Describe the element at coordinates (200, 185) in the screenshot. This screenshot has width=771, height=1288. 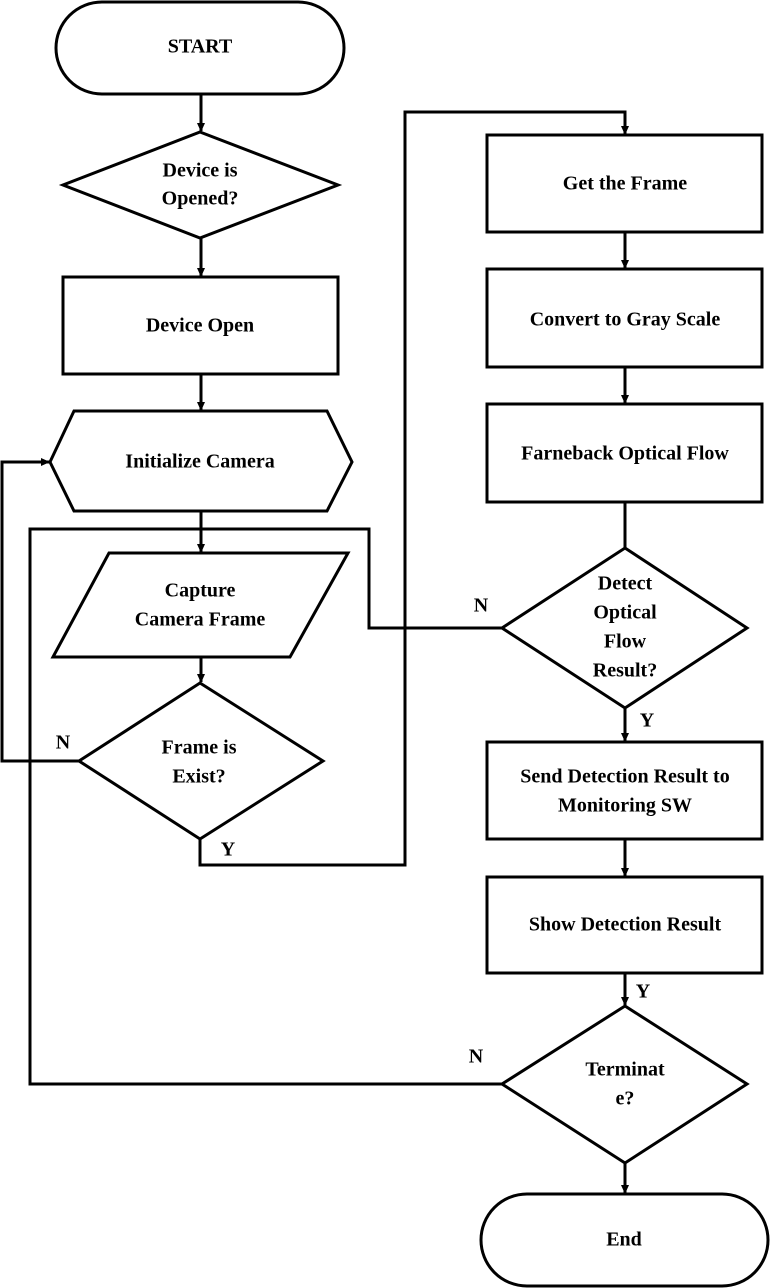
I see `decision-device-opened: Device is Opened?` at that location.